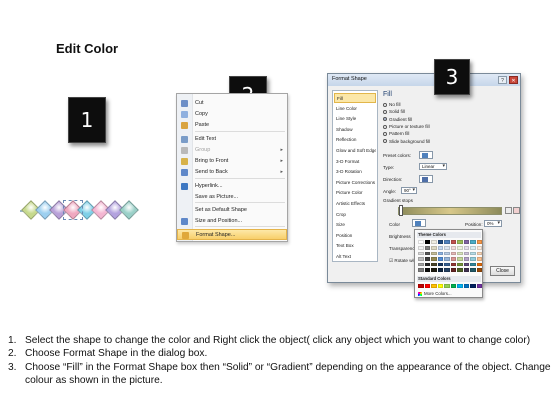 The height and width of the screenshot is (420, 560). Describe the element at coordinates (355, 246) in the screenshot. I see `nav-item-text-box: Text Box` at that location.